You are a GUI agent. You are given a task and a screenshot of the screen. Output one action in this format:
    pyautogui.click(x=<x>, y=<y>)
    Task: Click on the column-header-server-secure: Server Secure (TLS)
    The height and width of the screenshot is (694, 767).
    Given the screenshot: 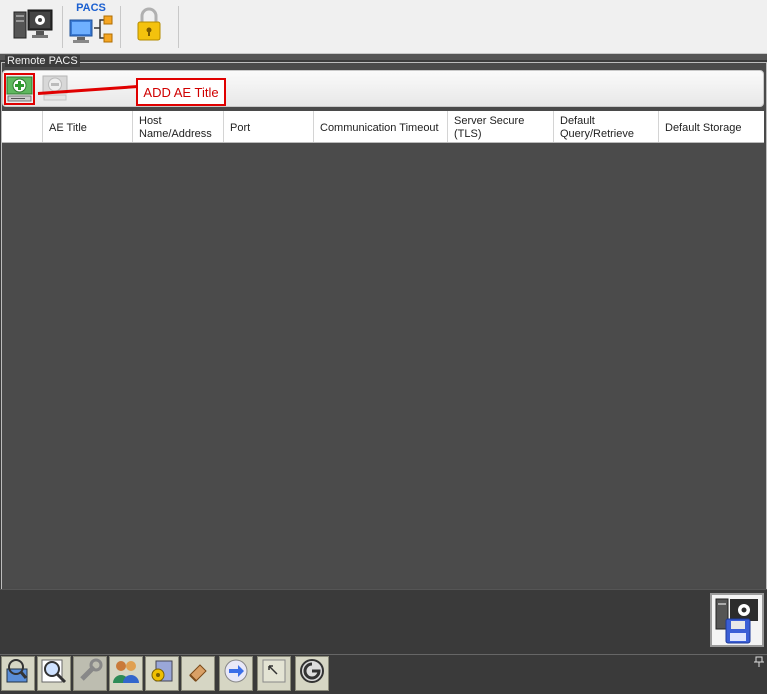 What is the action you would take?
    pyautogui.click(x=500, y=126)
    